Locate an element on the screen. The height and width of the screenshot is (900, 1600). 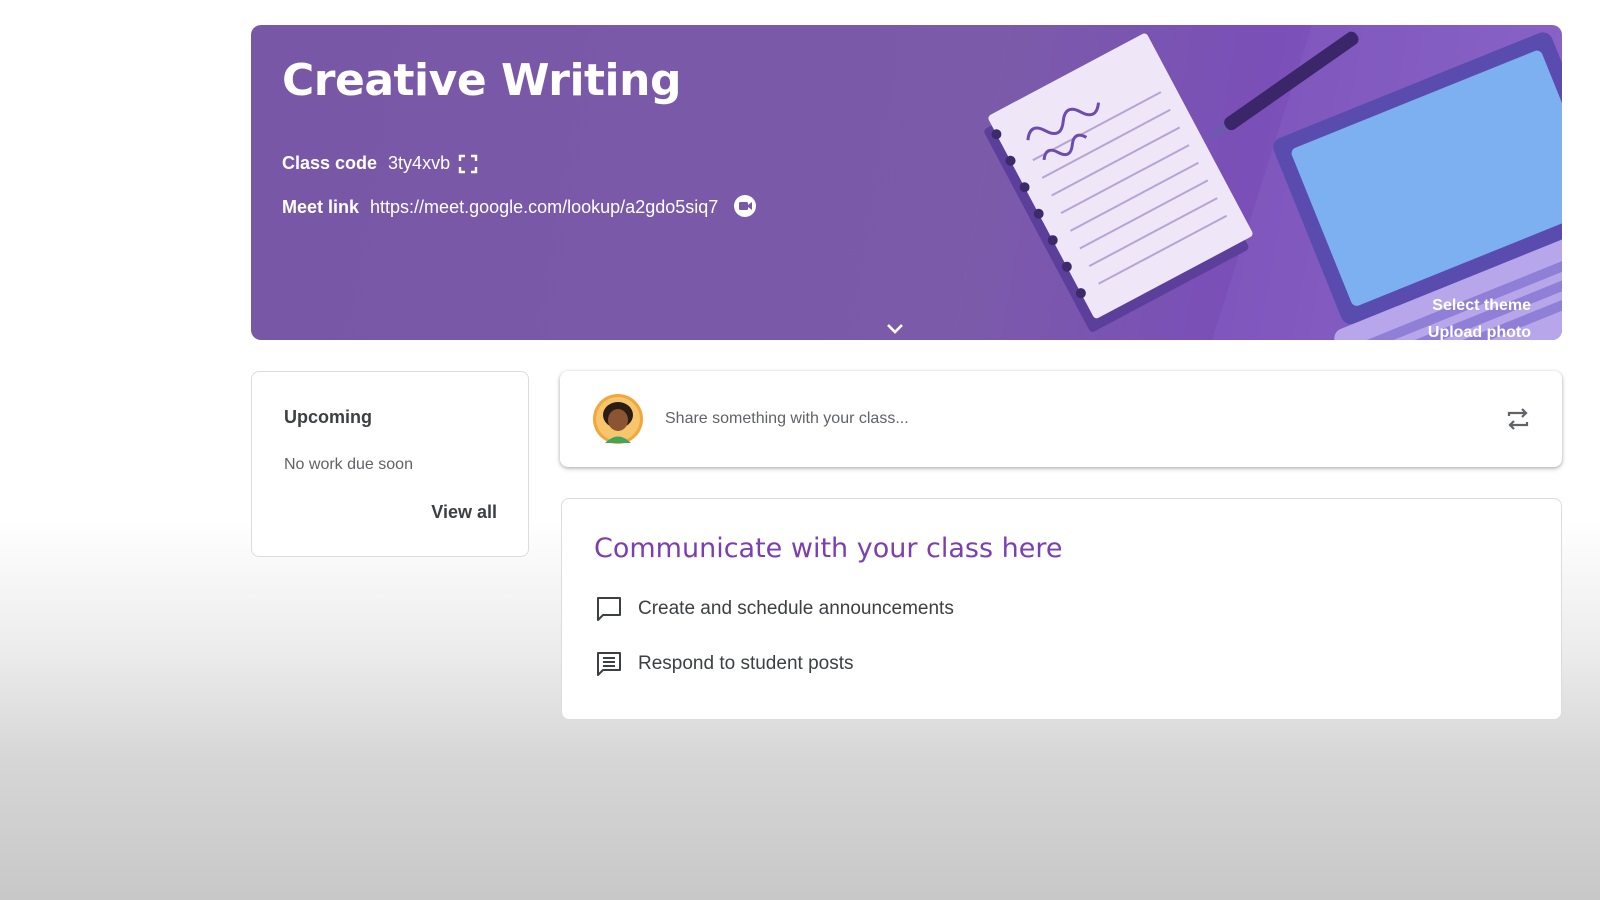
upcoming-card: Upcoming No work due soon View all is located at coordinates (390, 464).